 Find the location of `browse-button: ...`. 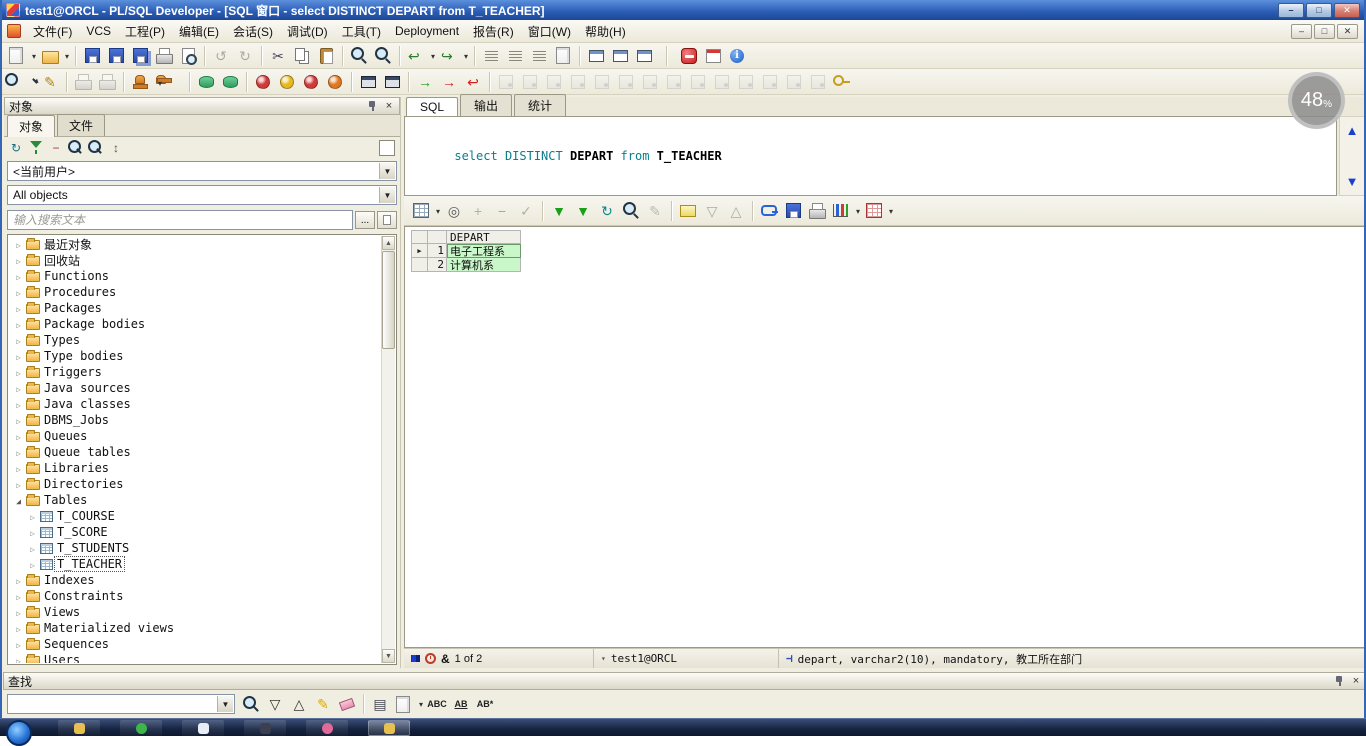

browse-button: ... is located at coordinates (365, 220).